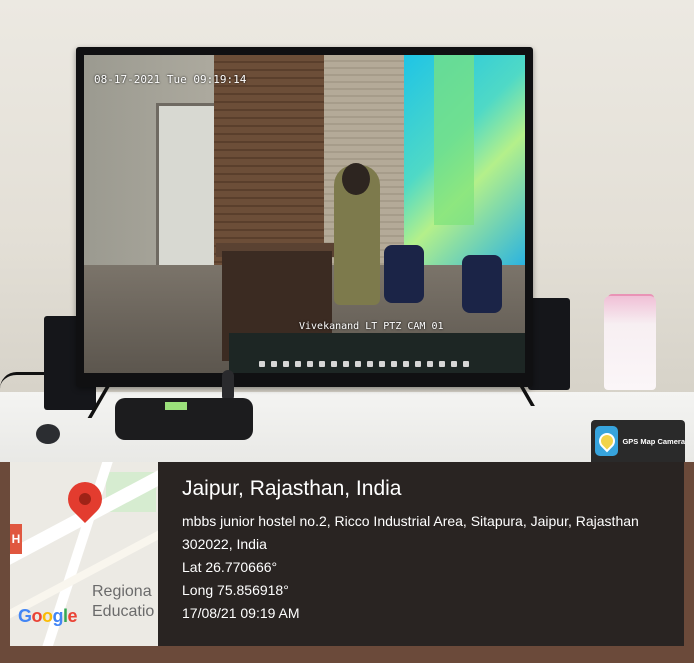  What do you see at coordinates (230, 567) in the screenshot?
I see `latitude: Lat 26.770666°` at bounding box center [230, 567].